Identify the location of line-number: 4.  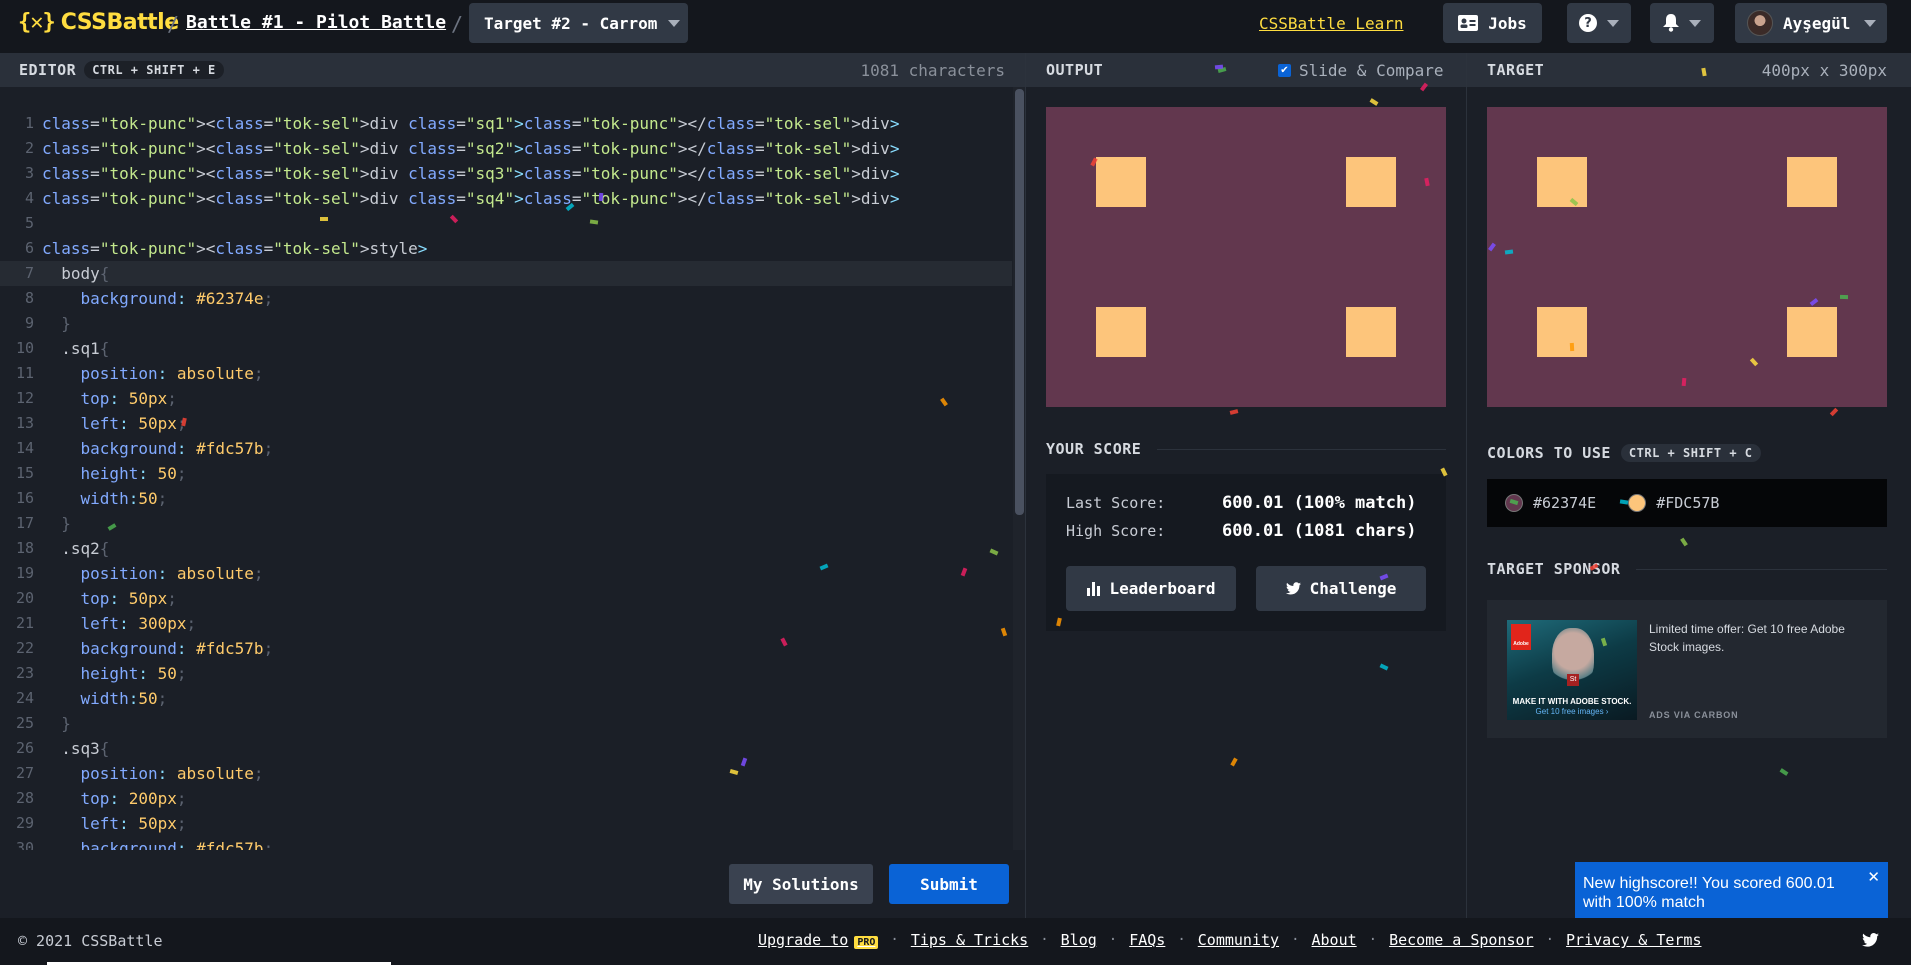
(29, 198).